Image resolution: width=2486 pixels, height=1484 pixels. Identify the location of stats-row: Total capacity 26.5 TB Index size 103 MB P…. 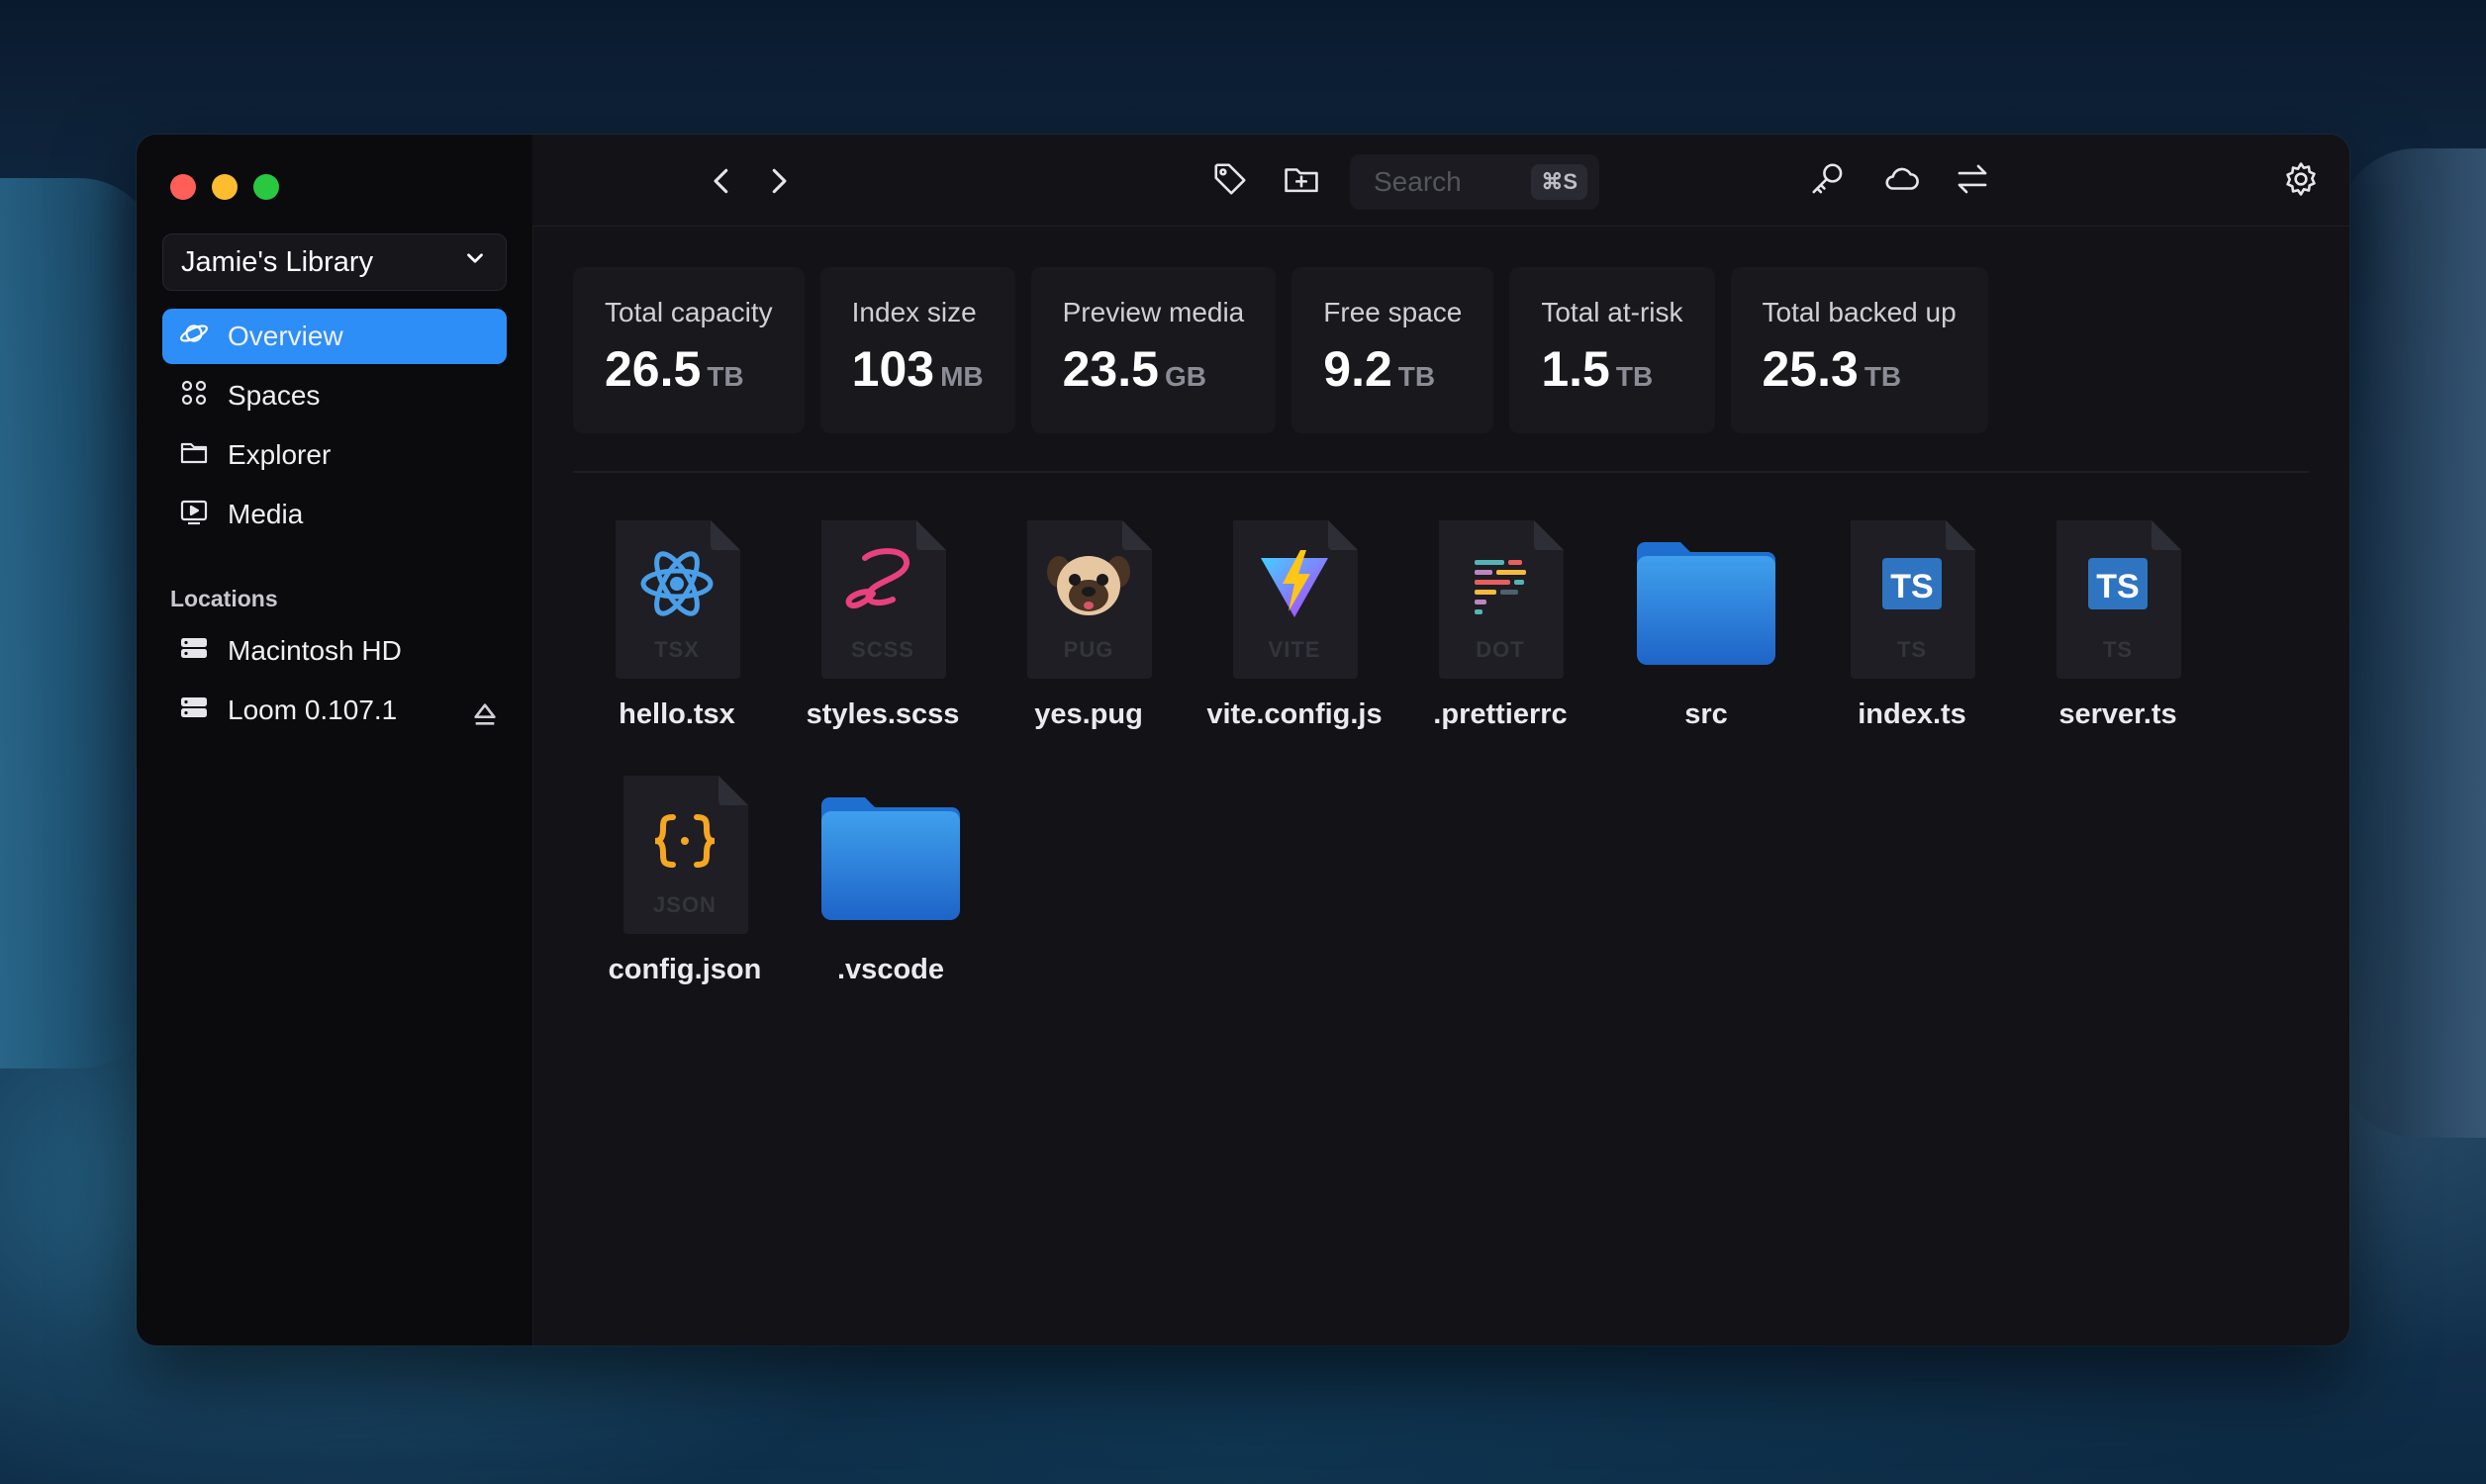
(1280, 350).